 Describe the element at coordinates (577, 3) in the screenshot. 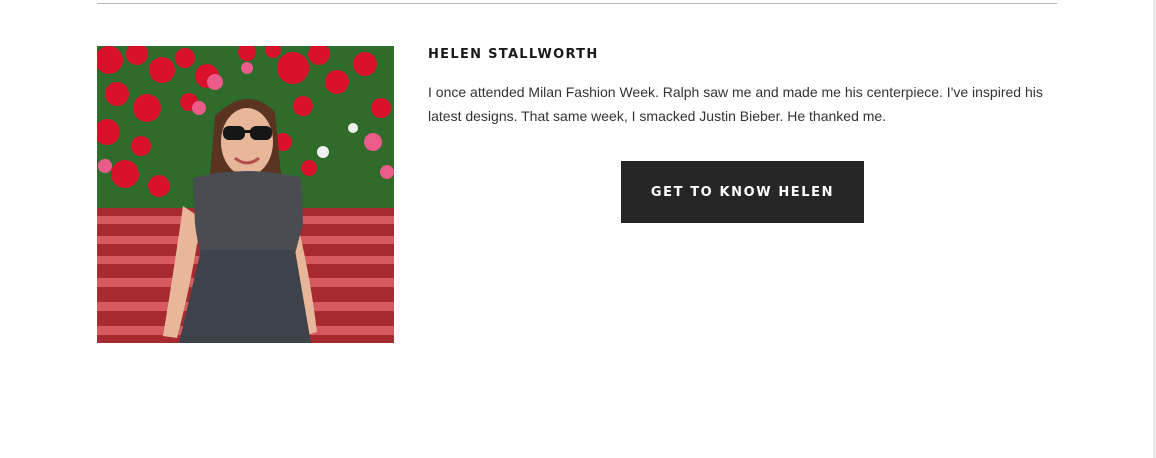

I see `section-divider` at that location.